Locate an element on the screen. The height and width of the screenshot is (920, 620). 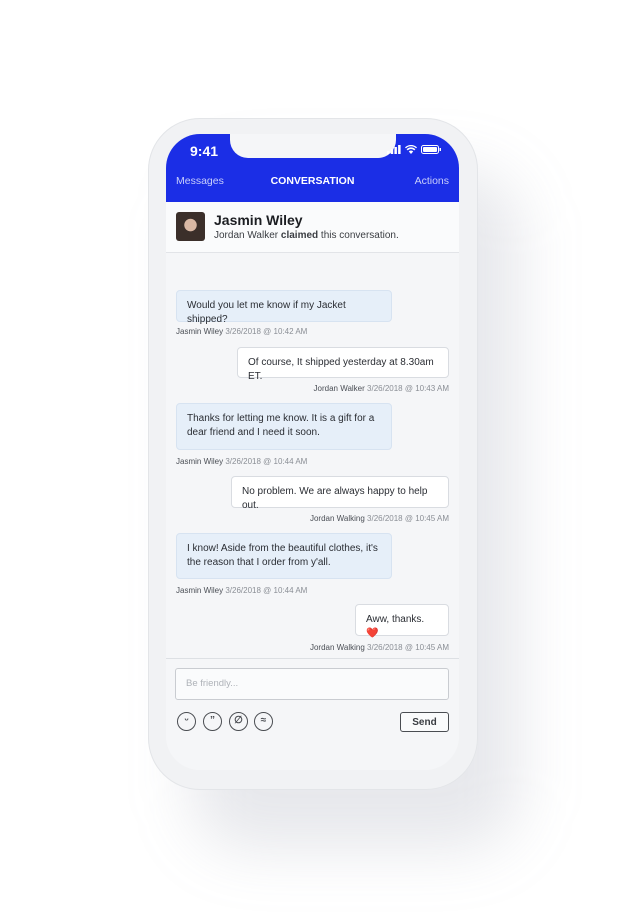
message-meta: Jordan Walker 3/26/2018 @ 10:43 AM is located at coordinates (381, 388).